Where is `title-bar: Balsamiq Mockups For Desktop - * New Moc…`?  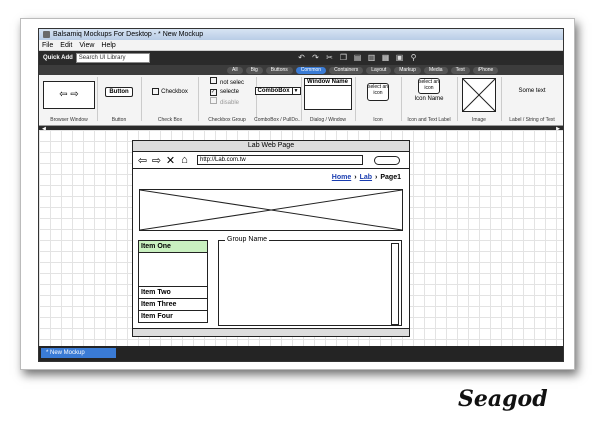
title-bar: Balsamiq Mockups For Desktop - * New Moc… is located at coordinates (301, 34).